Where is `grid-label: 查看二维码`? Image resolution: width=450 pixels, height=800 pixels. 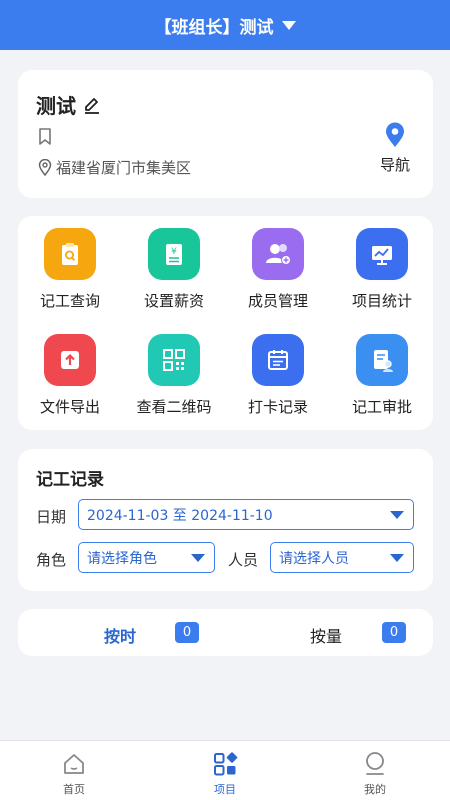 grid-label: 查看二维码 is located at coordinates (174, 407).